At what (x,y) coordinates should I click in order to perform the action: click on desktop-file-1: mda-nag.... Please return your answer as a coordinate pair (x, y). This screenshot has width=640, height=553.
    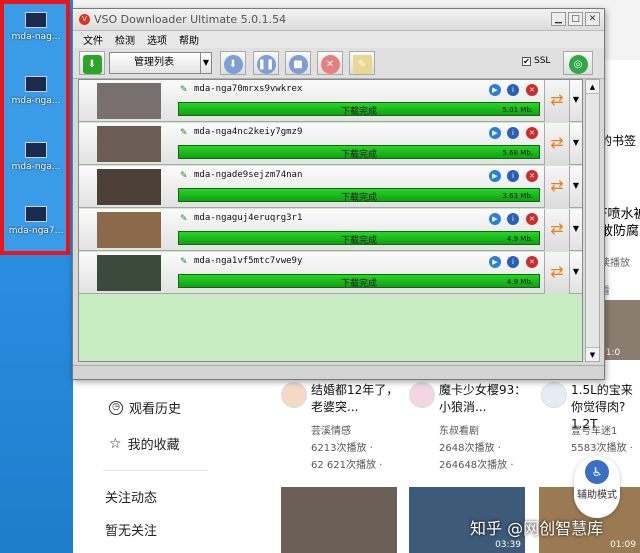
    Looking at the image, I should click on (36, 27).